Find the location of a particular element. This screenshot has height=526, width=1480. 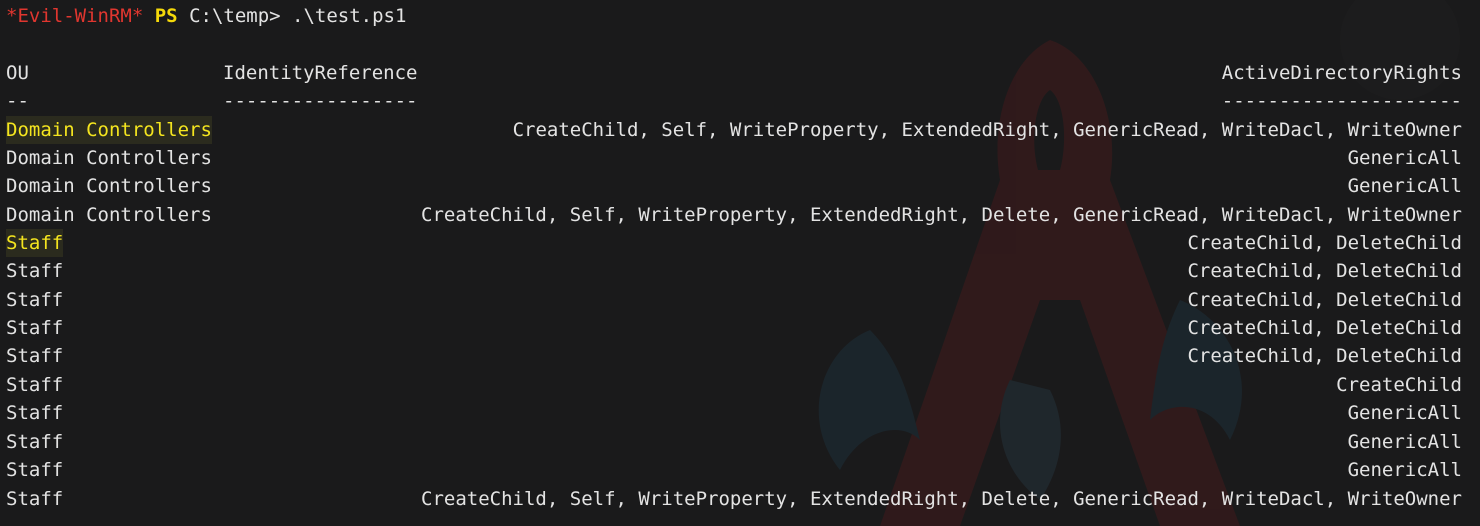

command-text: C:\temp> .\test.ps1 is located at coordinates (298, 16).